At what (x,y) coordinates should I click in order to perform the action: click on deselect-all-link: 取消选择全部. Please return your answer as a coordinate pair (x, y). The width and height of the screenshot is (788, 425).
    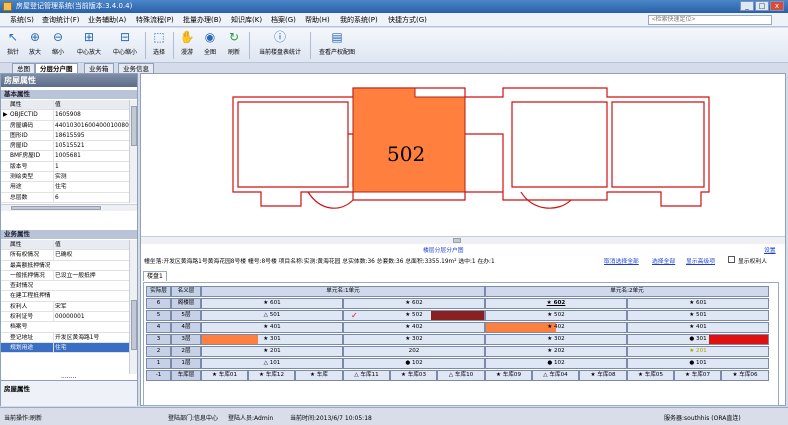
    Looking at the image, I should click on (621, 260).